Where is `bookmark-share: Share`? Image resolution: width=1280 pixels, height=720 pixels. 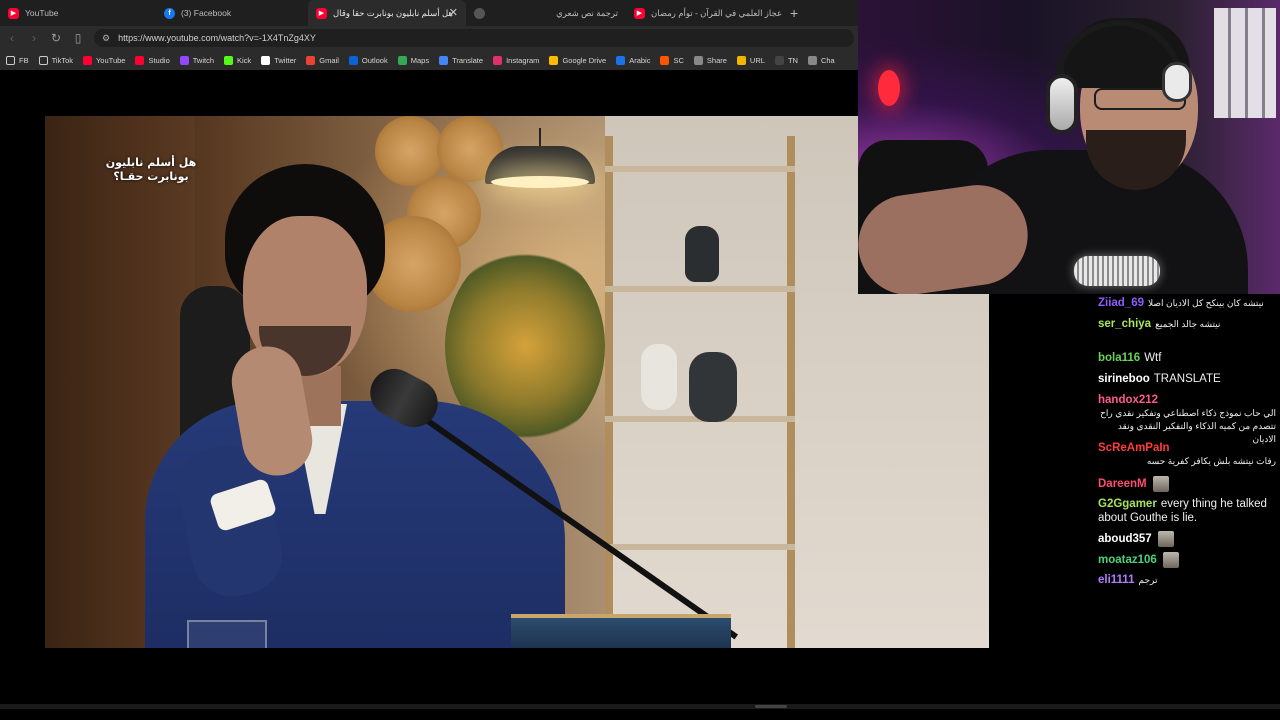
bookmark-share: Share is located at coordinates (710, 60).